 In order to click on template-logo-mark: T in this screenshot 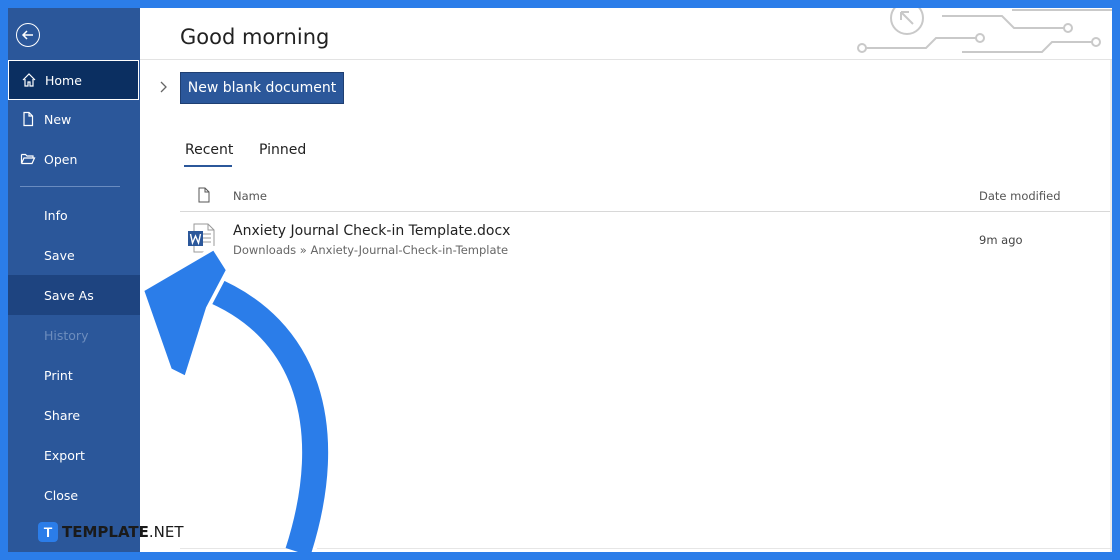, I will do `click(48, 532)`.